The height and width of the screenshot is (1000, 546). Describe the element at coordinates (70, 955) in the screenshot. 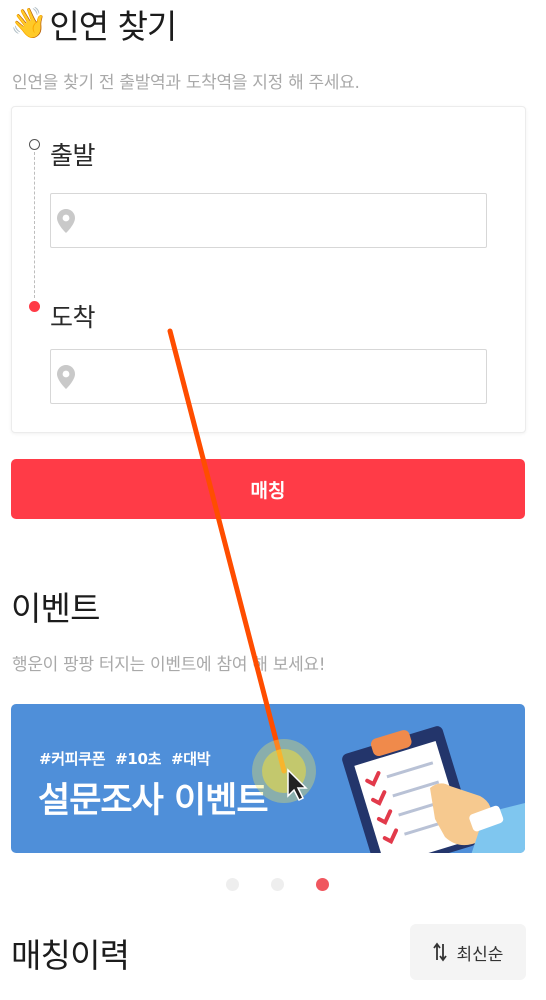

I see `history-title: 매칭이력` at that location.